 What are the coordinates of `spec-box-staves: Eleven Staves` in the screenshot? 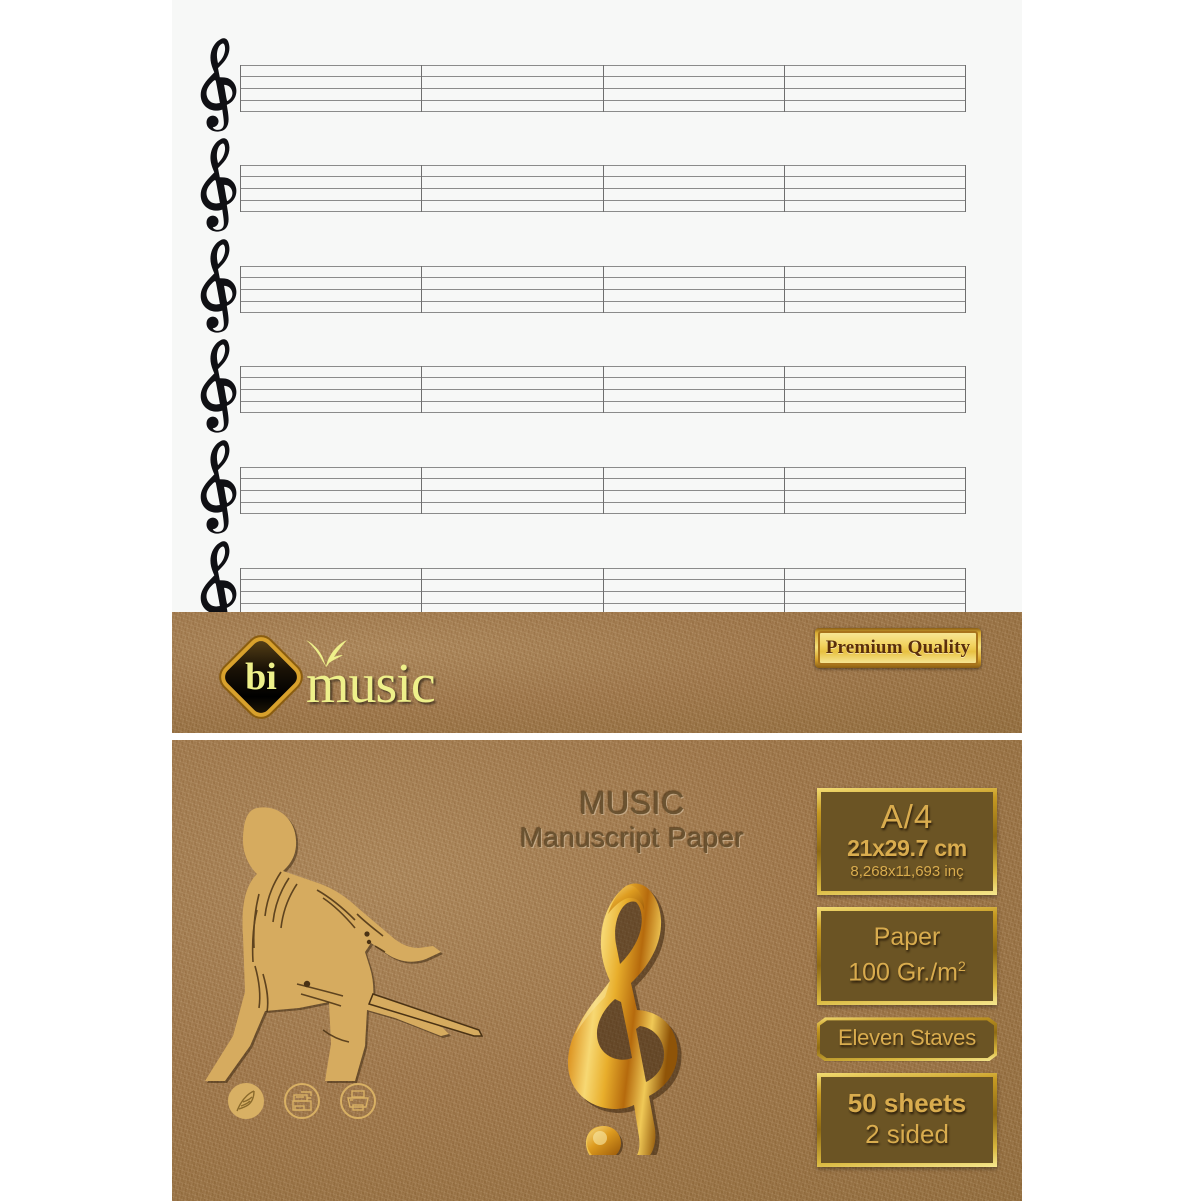 It's located at (907, 1039).